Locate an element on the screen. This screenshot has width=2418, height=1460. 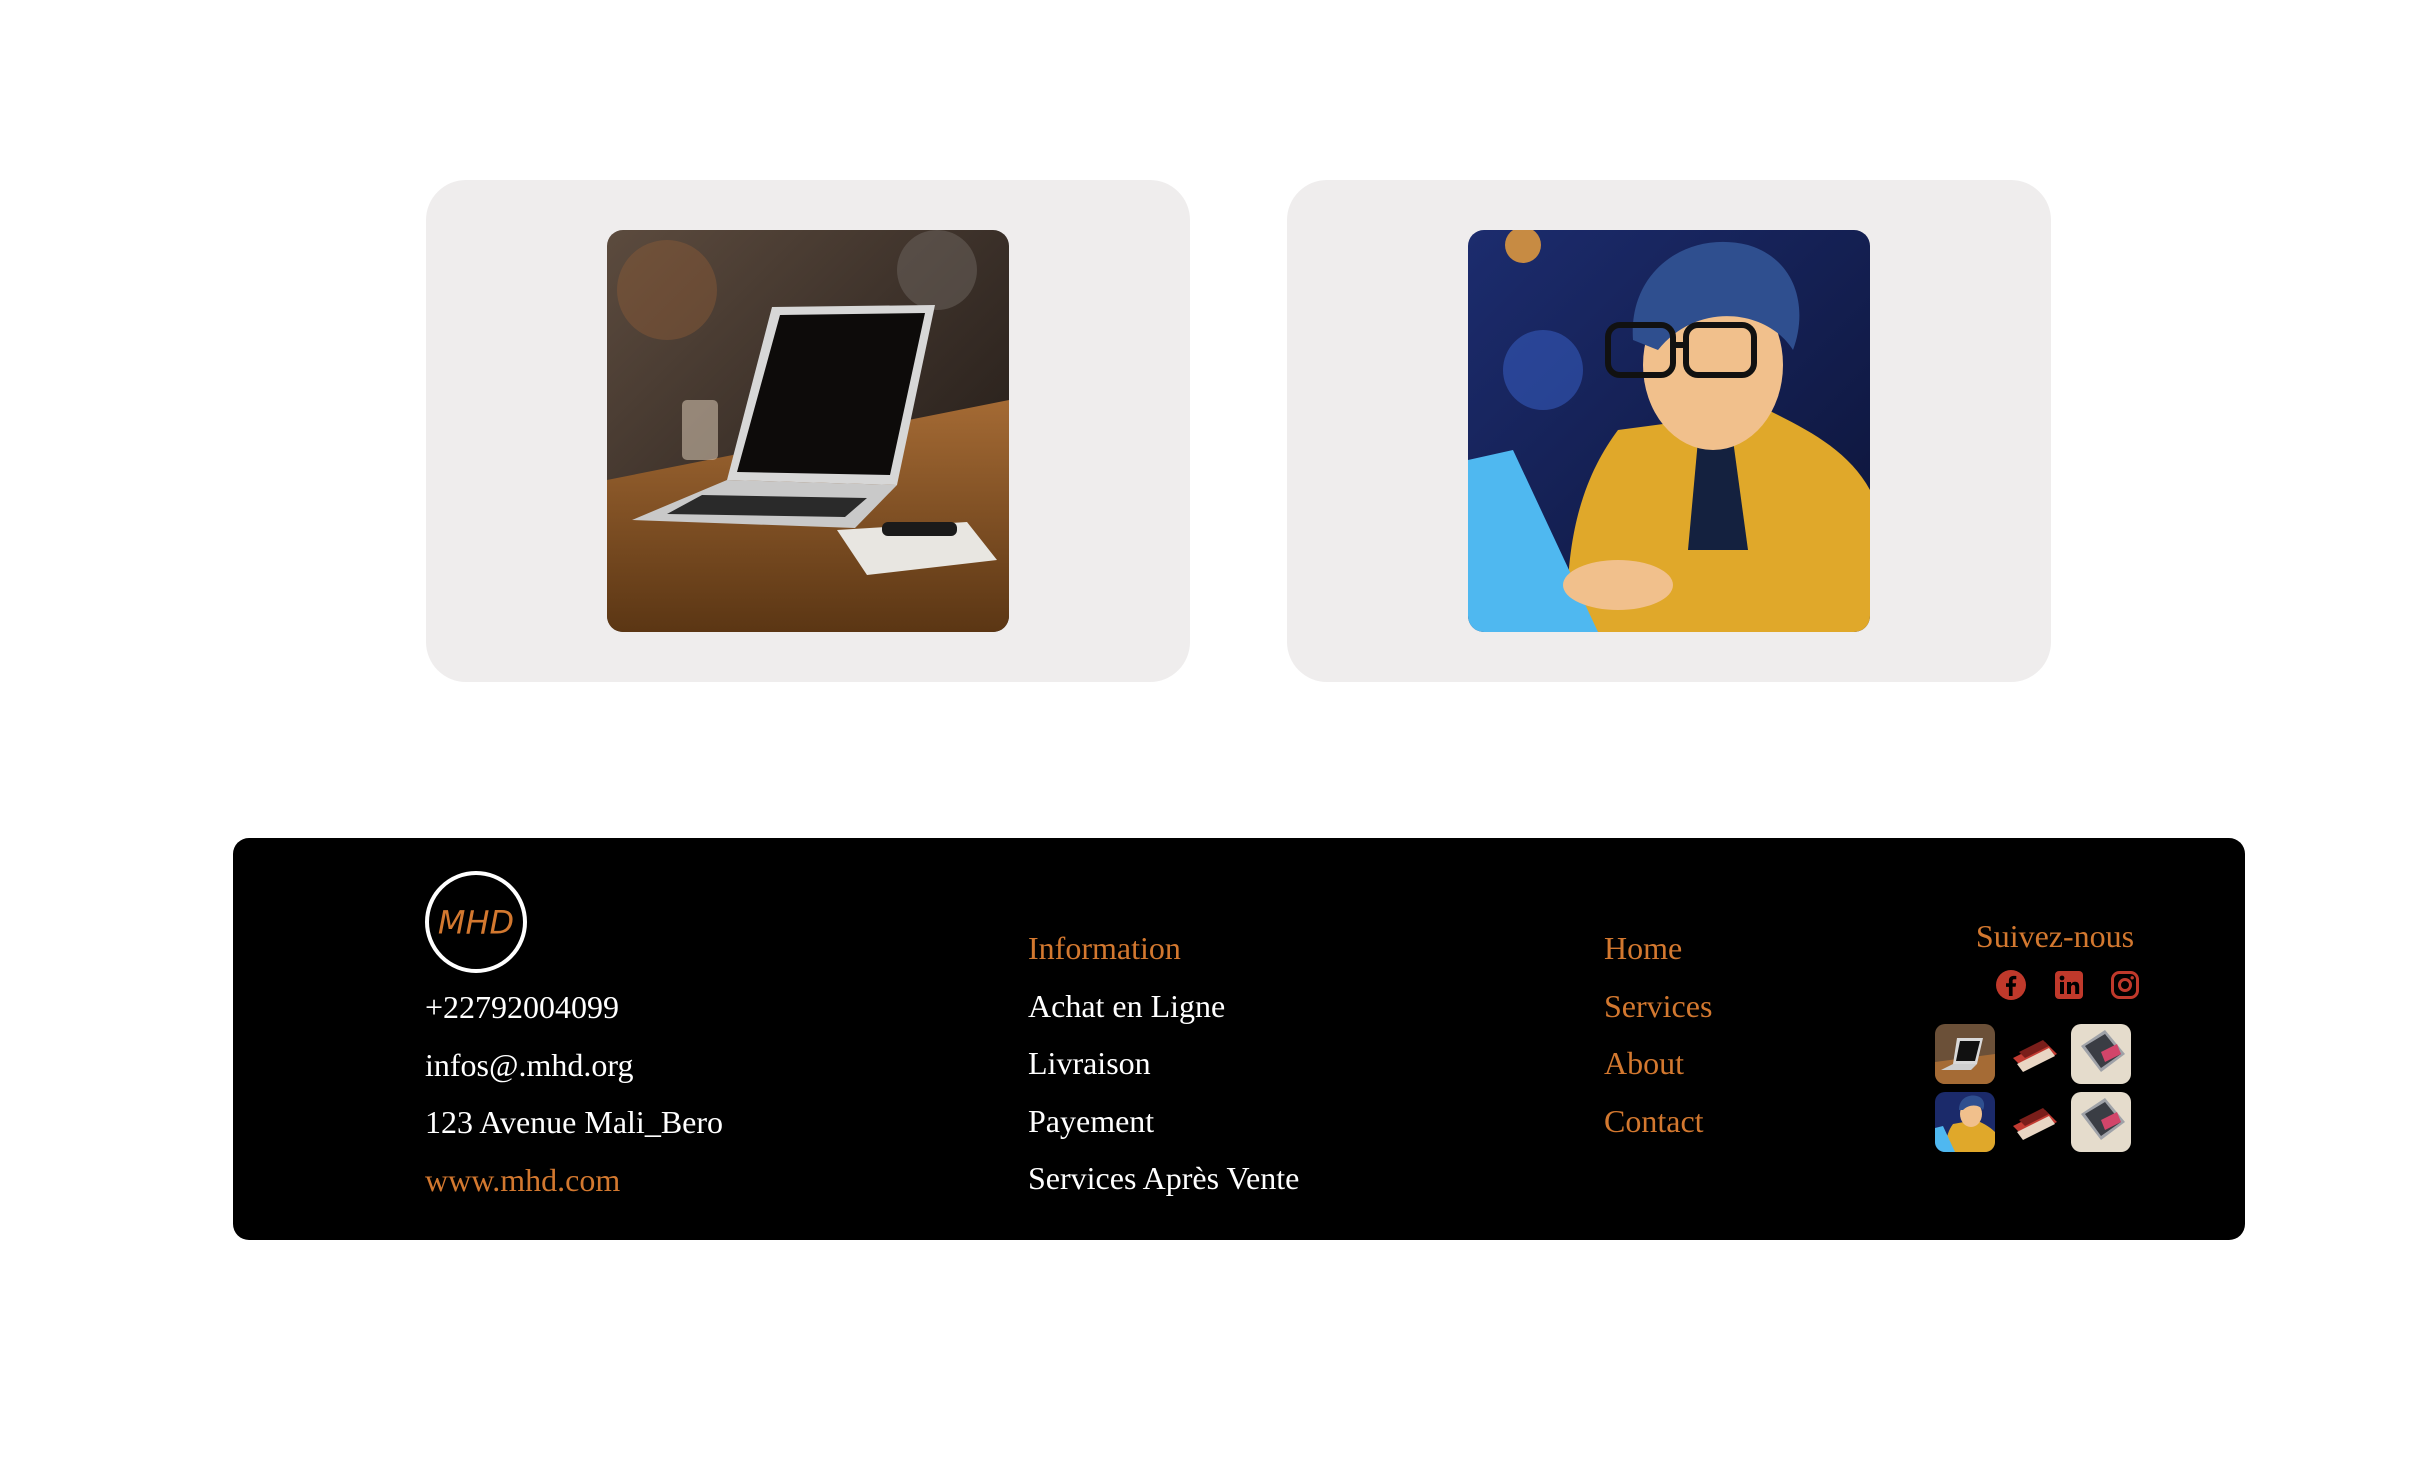
nav-link-contact: Contact is located at coordinates (1658, 1122).